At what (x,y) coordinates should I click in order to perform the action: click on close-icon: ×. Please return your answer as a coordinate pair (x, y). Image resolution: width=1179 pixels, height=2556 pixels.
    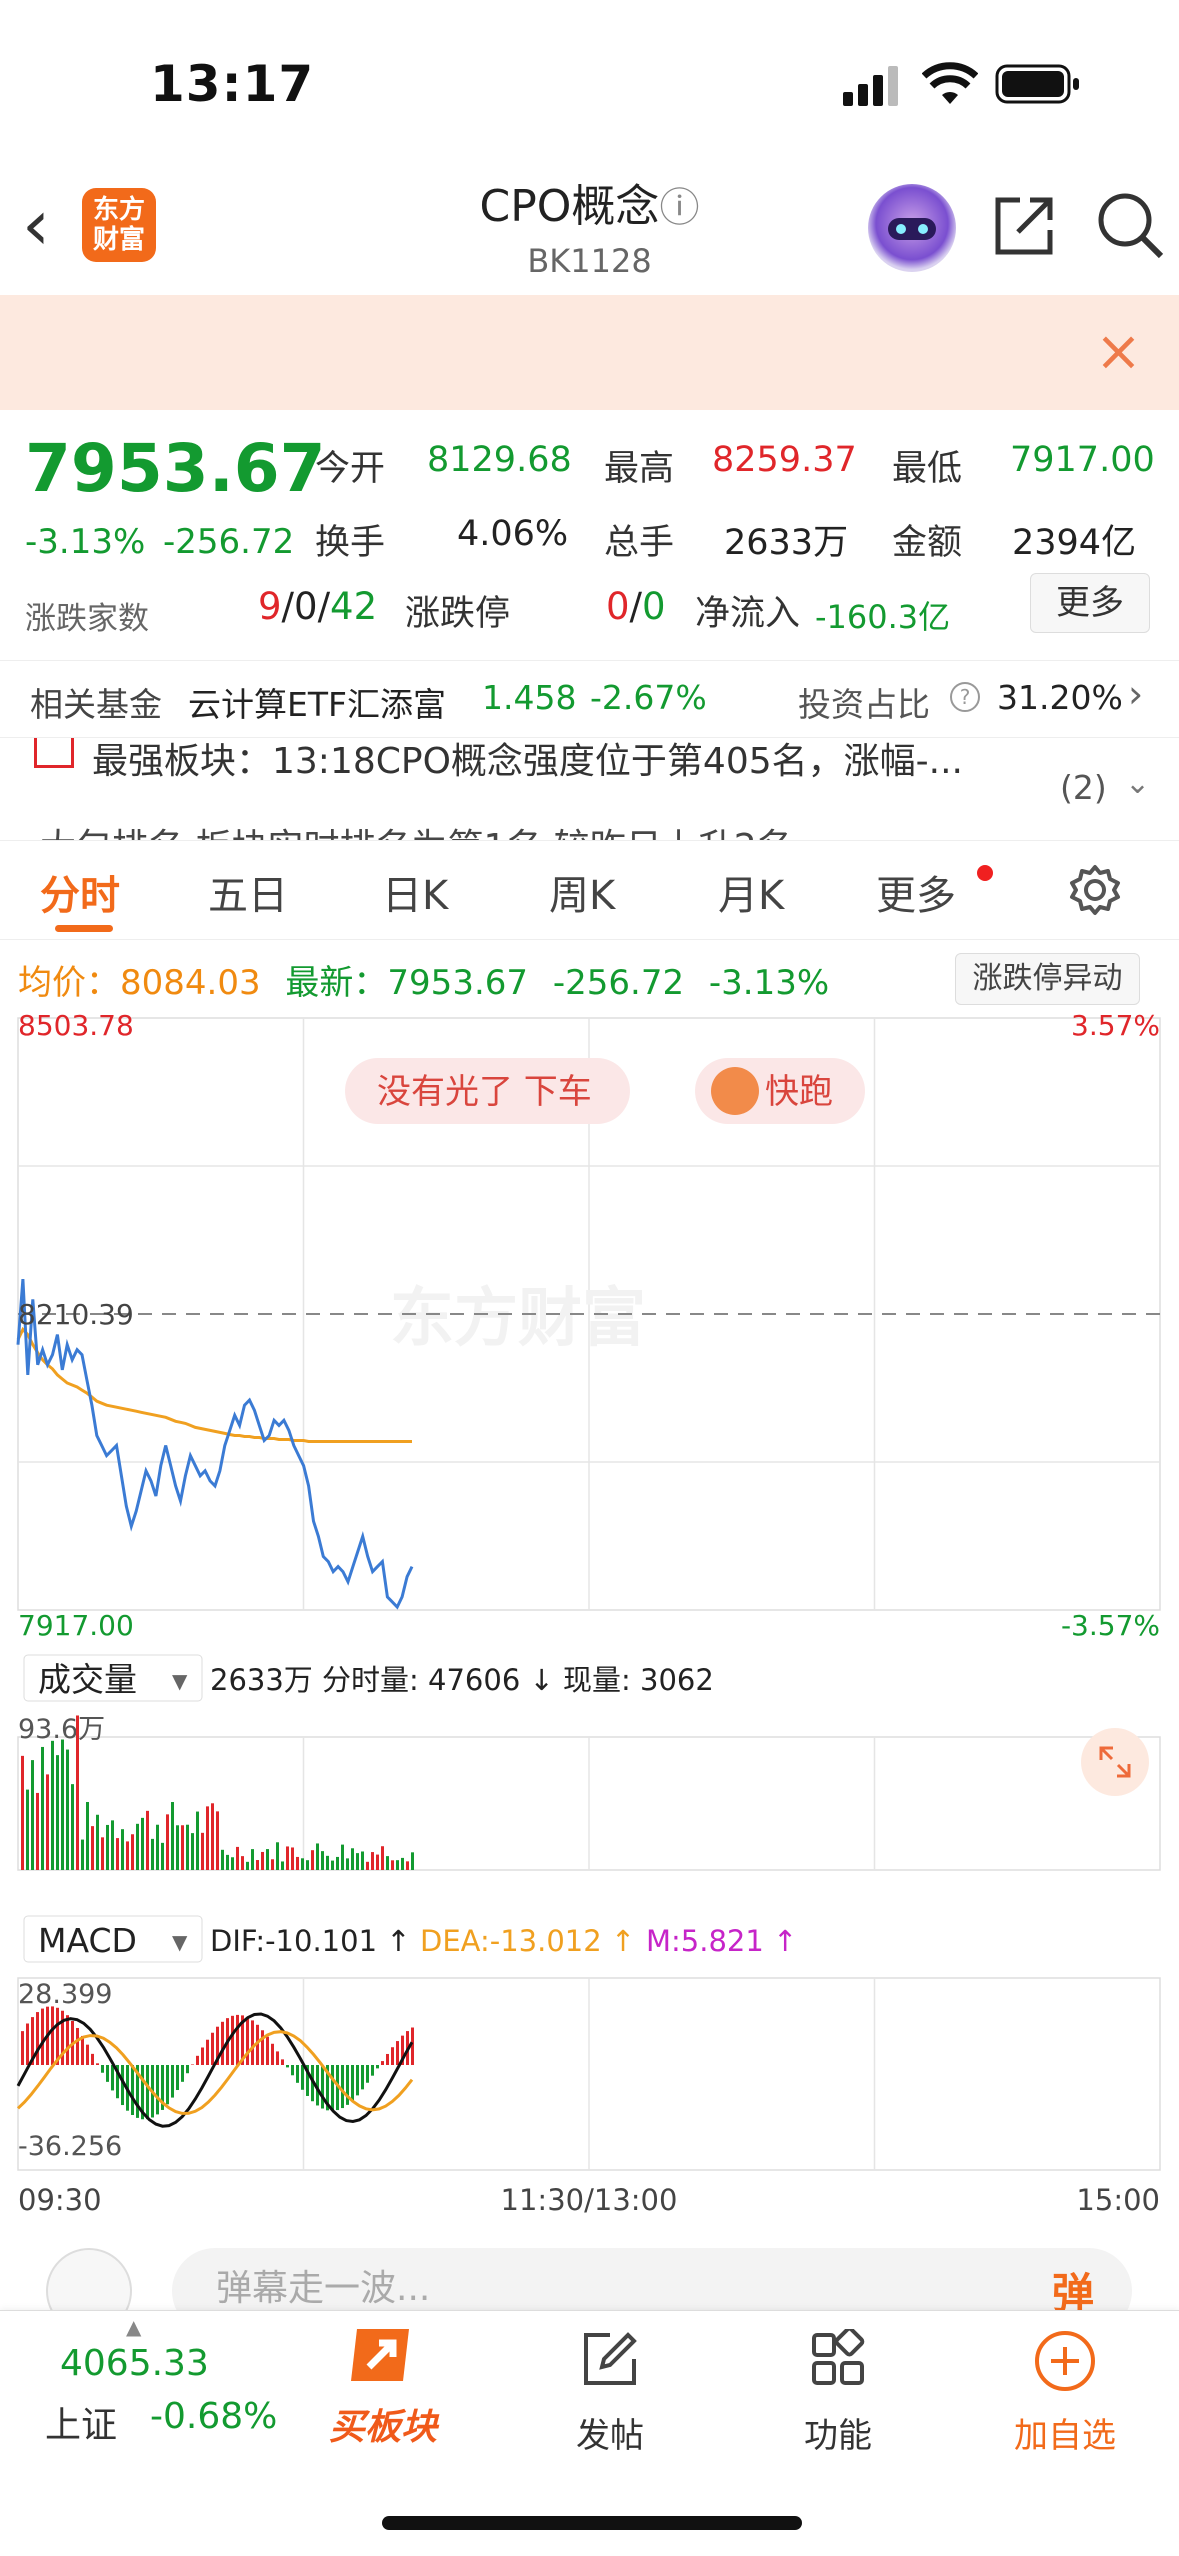
    Looking at the image, I should click on (1118, 352).